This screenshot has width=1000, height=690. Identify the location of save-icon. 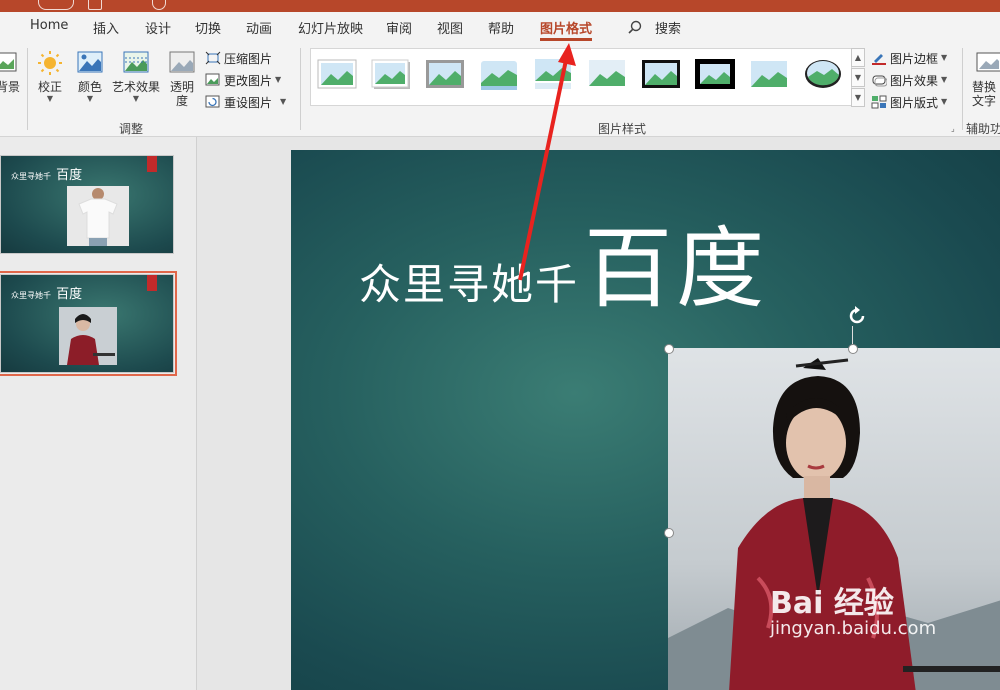
(95, 5).